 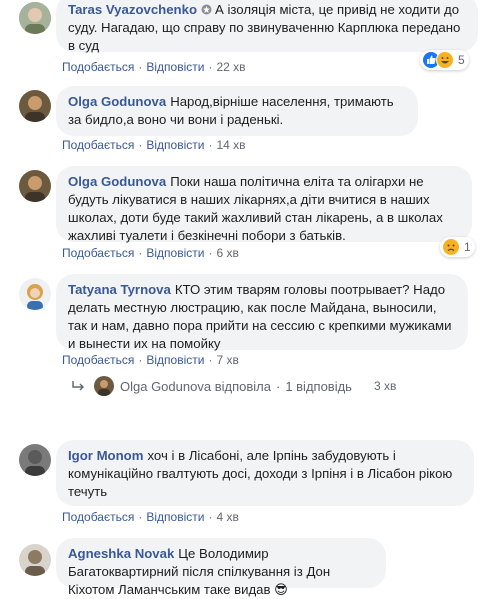 What do you see at coordinates (318, 386) in the screenshot?
I see `reply-count: 1 відповідь` at bounding box center [318, 386].